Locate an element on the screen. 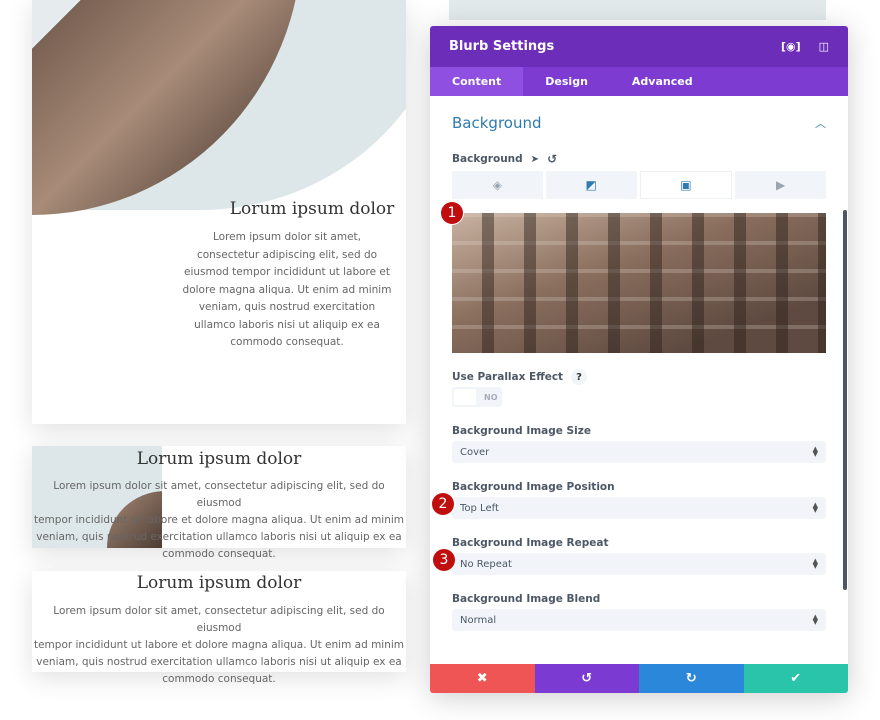  text-line: Lorem ipsum dolor sit amet, is located at coordinates (287, 237).